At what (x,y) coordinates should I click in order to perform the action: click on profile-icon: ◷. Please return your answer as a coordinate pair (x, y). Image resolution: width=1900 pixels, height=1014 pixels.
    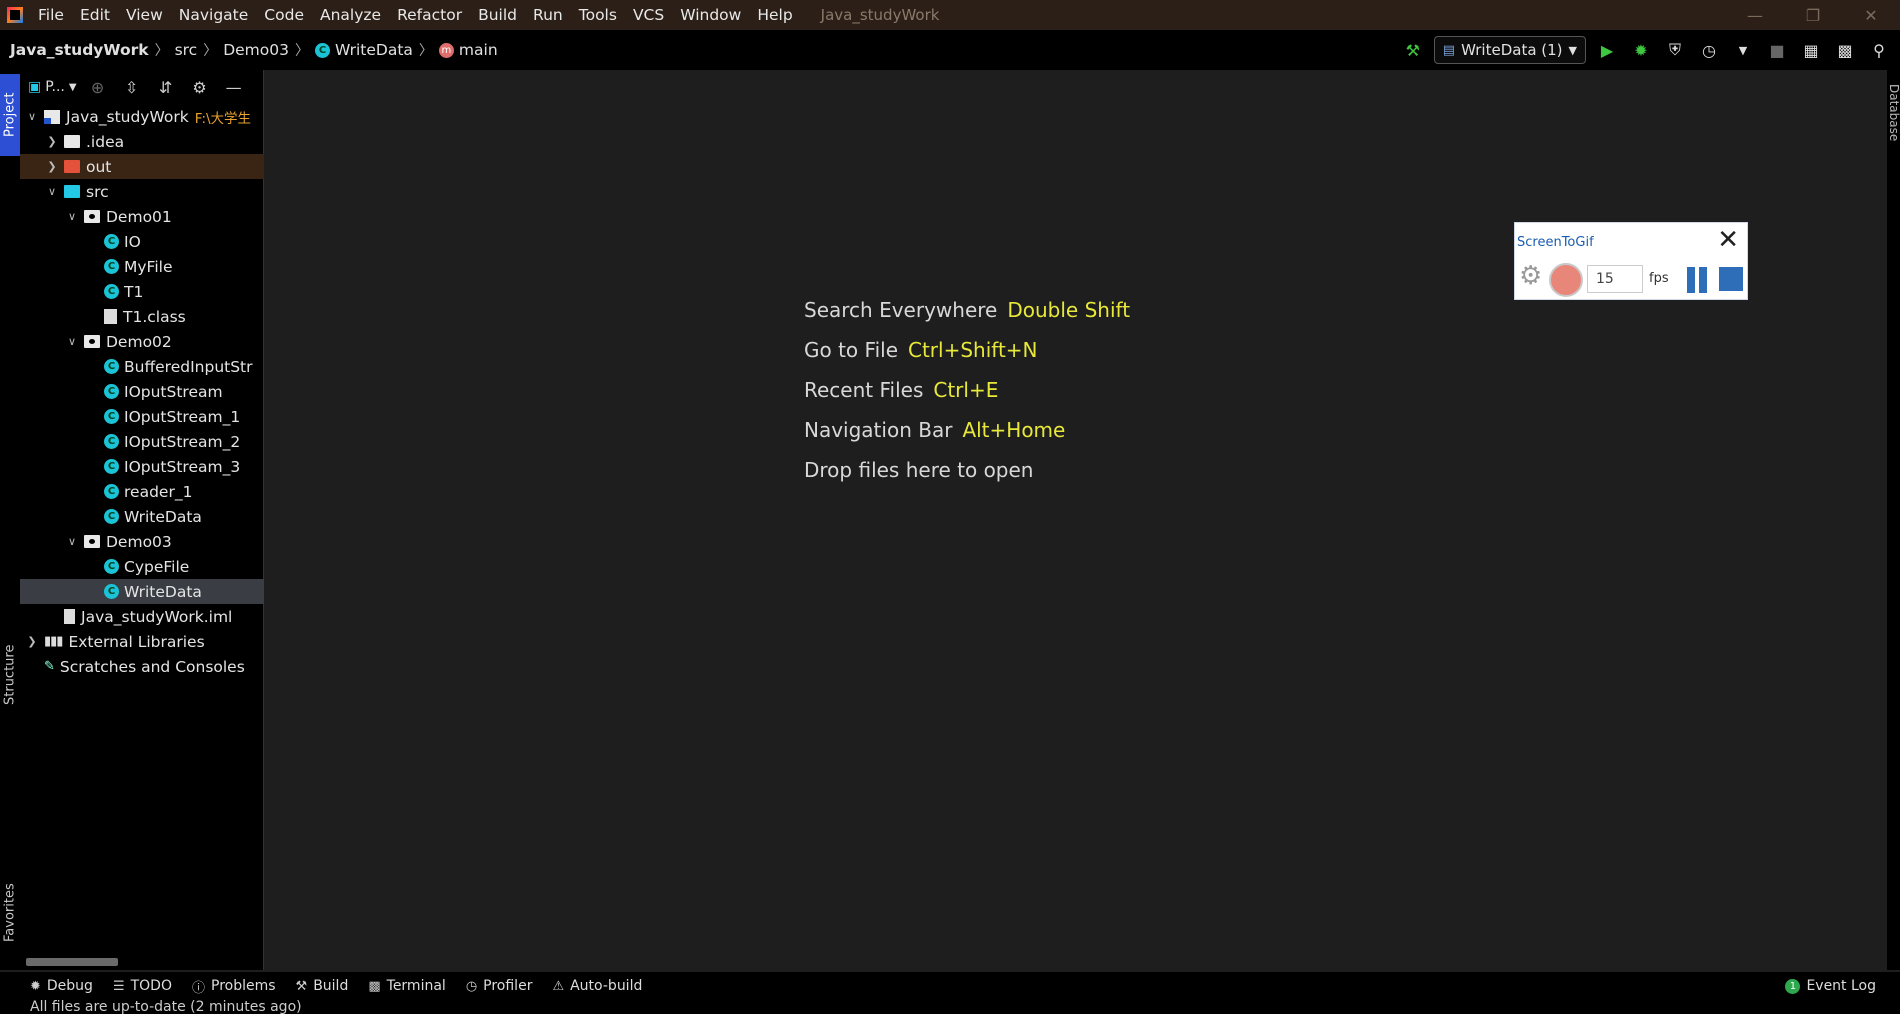
    Looking at the image, I should click on (1709, 50).